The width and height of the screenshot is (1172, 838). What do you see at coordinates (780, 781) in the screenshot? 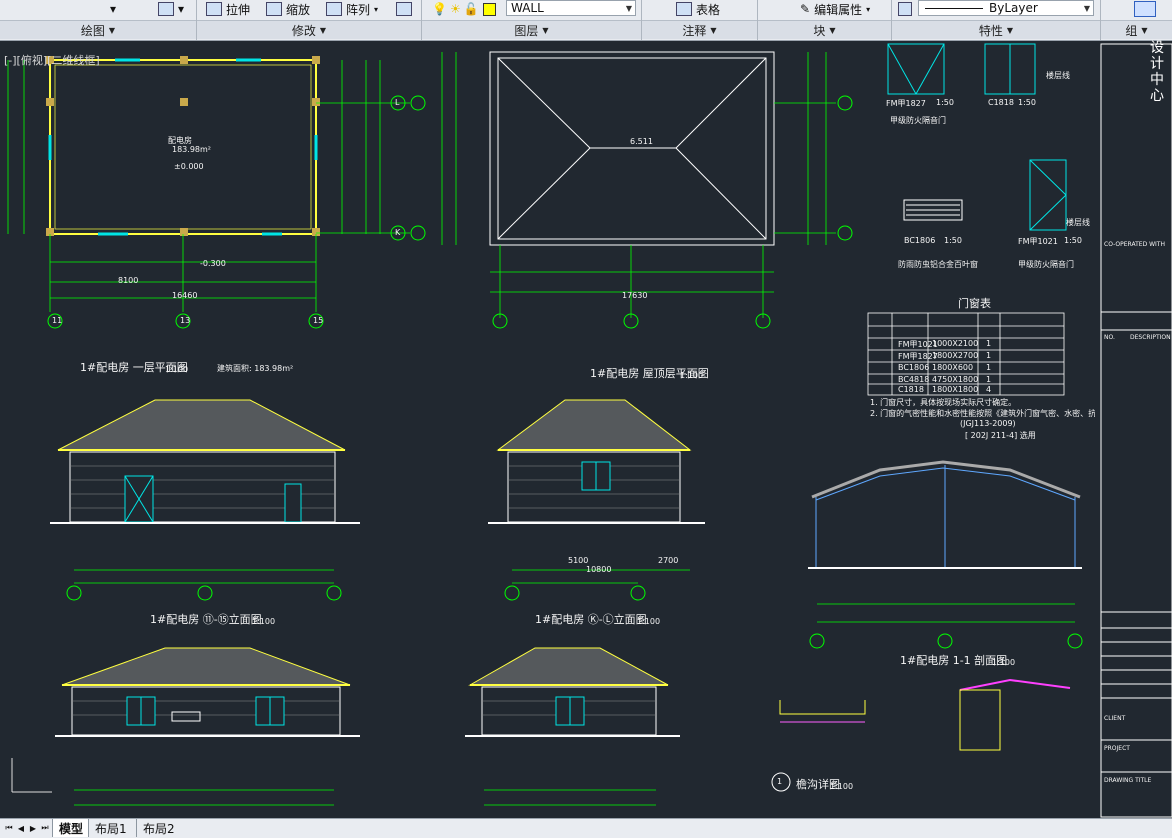
I see `detail-number: 1` at bounding box center [780, 781].